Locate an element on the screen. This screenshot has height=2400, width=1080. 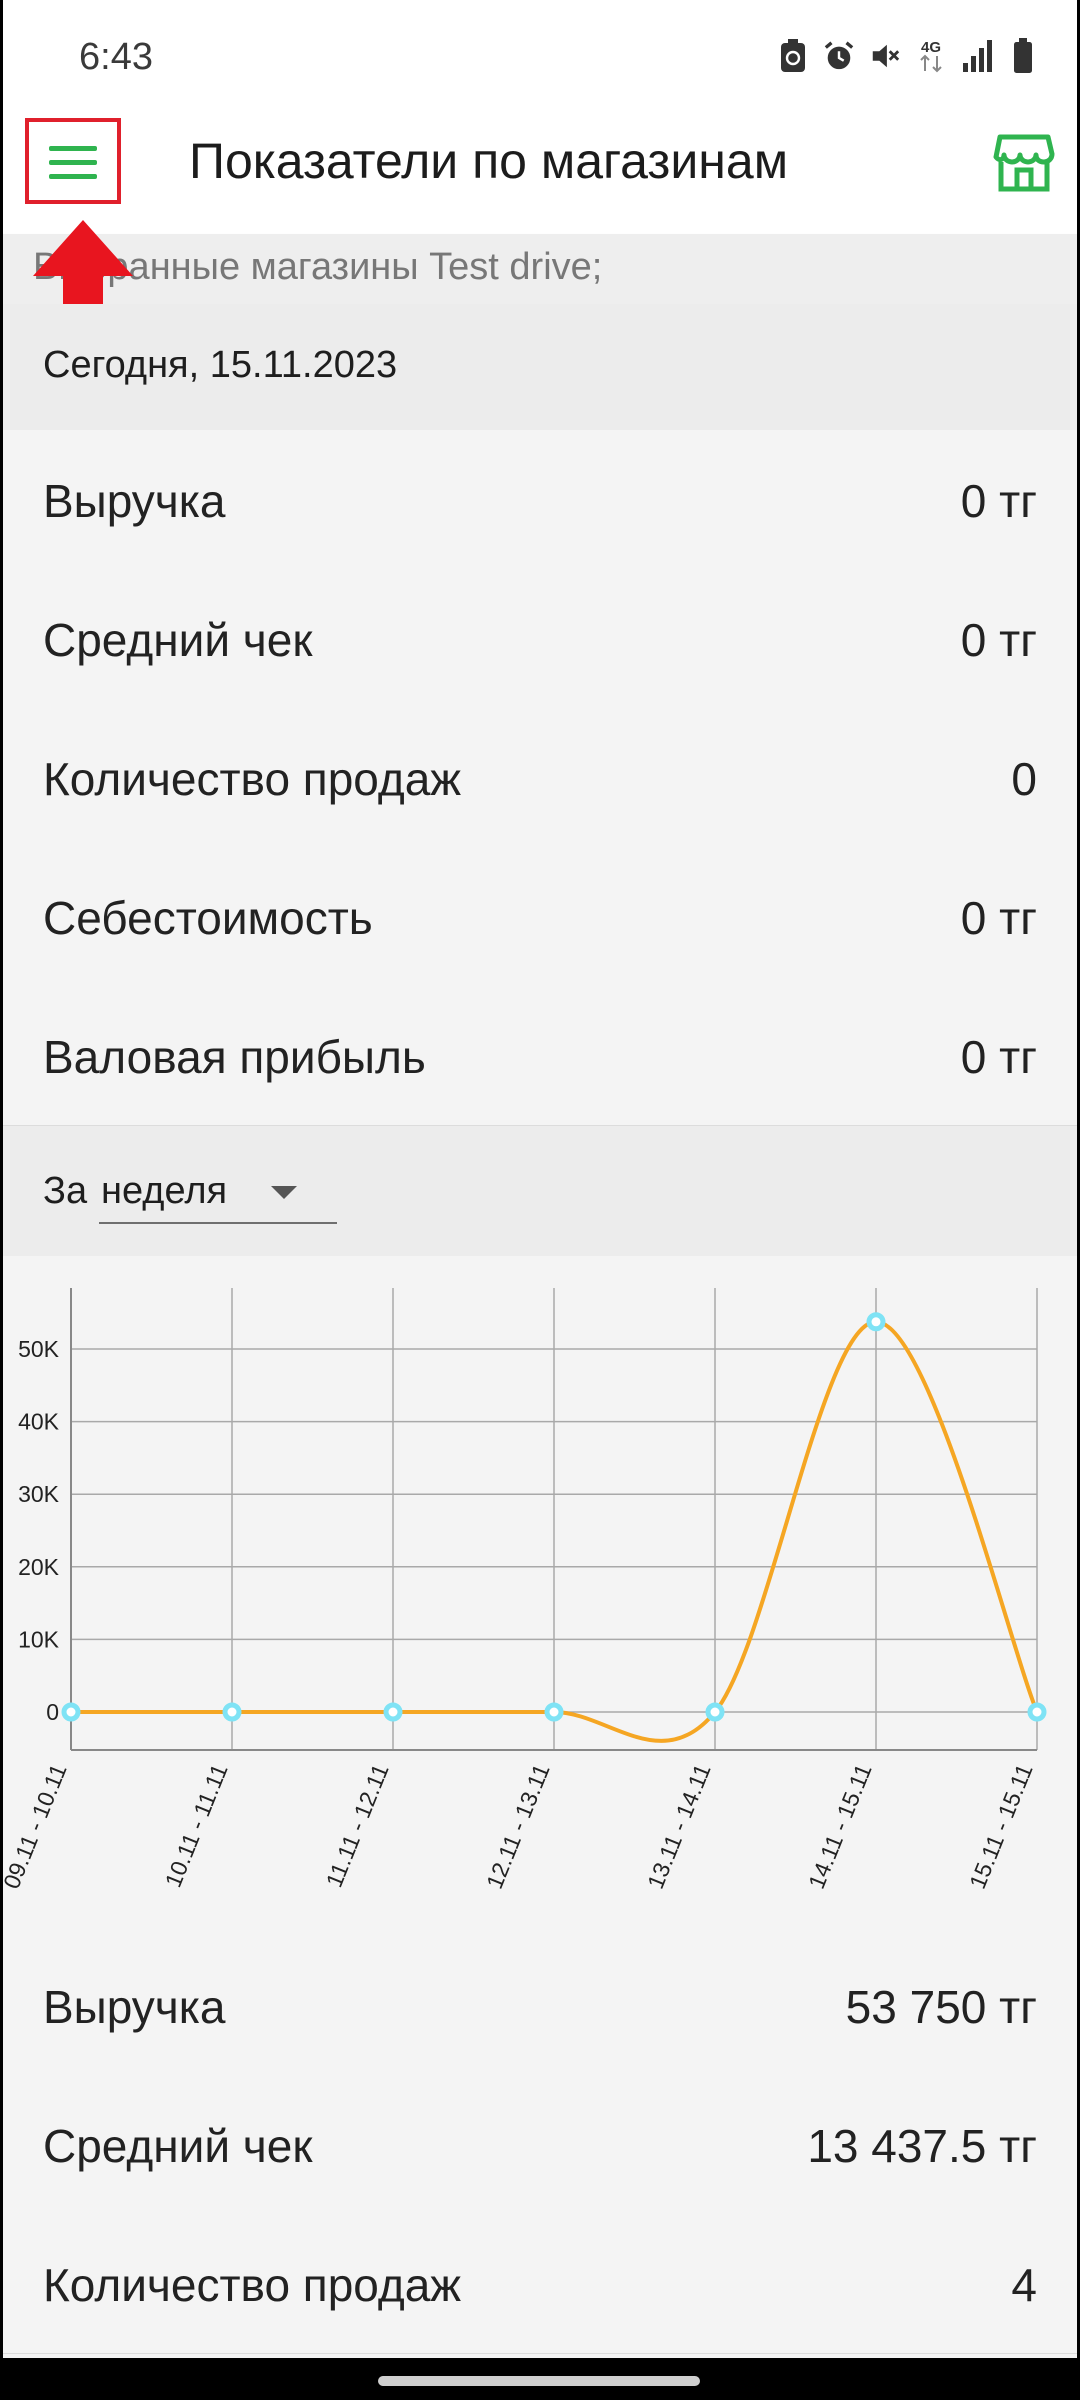
period-metric-sales-count: Количество продаж 4 is located at coordinates (540, 2284).